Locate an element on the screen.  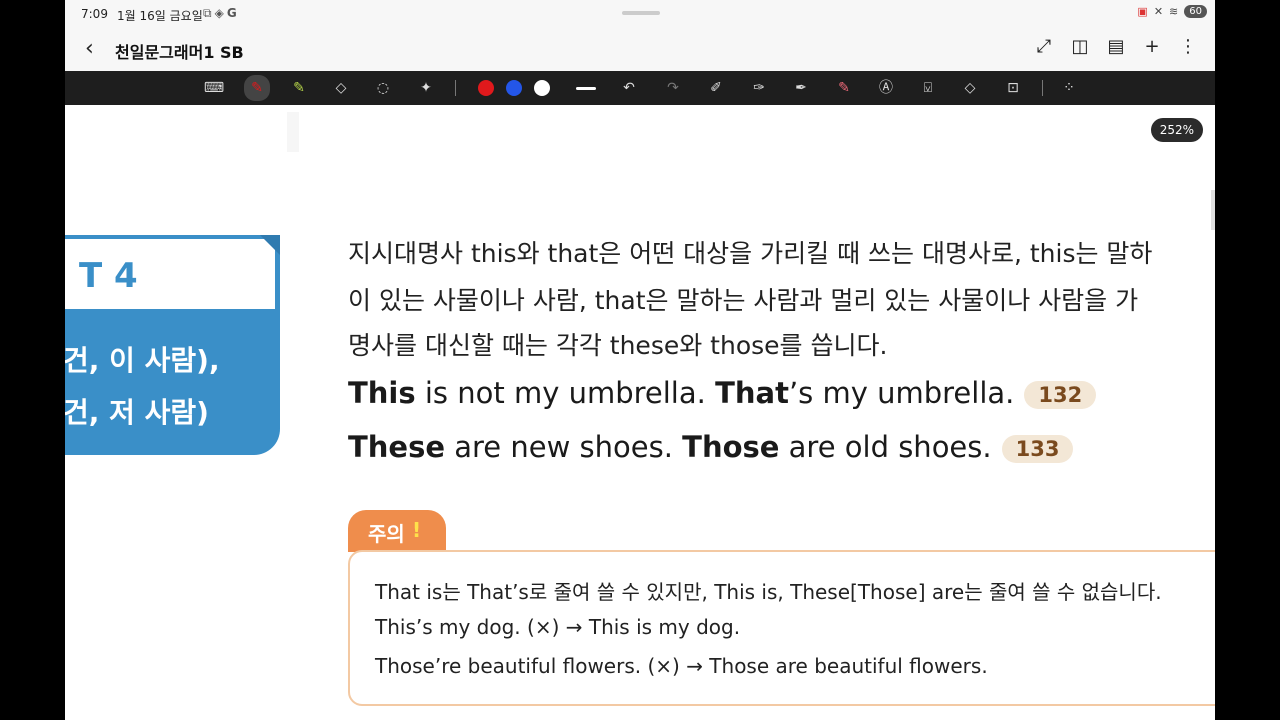
pen-icon: ✎ is located at coordinates (257, 88).